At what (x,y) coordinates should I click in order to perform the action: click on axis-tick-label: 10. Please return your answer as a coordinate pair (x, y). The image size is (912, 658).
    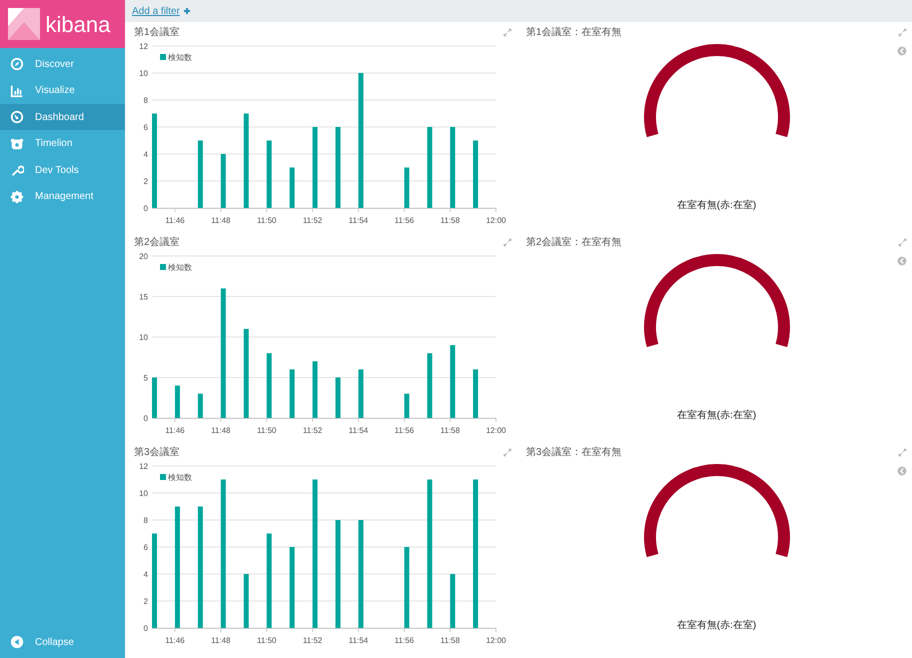
    Looking at the image, I should click on (143, 73).